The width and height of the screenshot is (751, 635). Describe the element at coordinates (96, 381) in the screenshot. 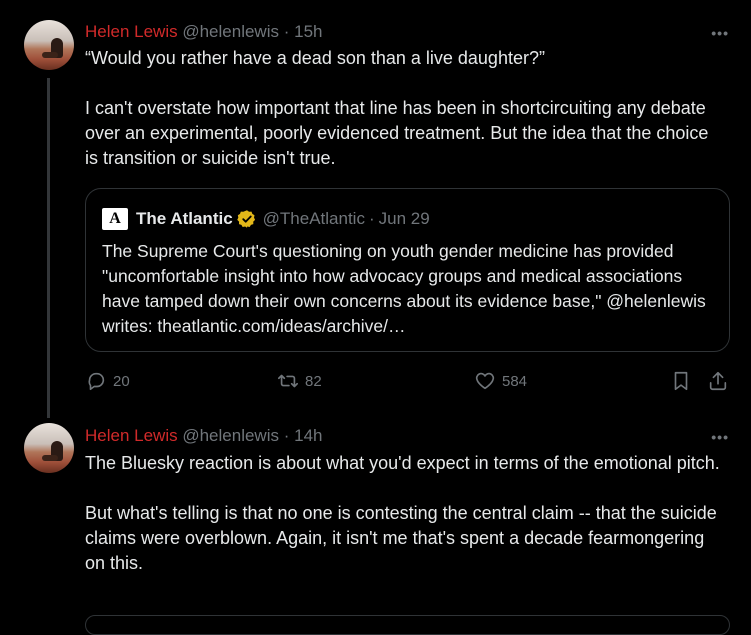

I see `reply-icon` at that location.